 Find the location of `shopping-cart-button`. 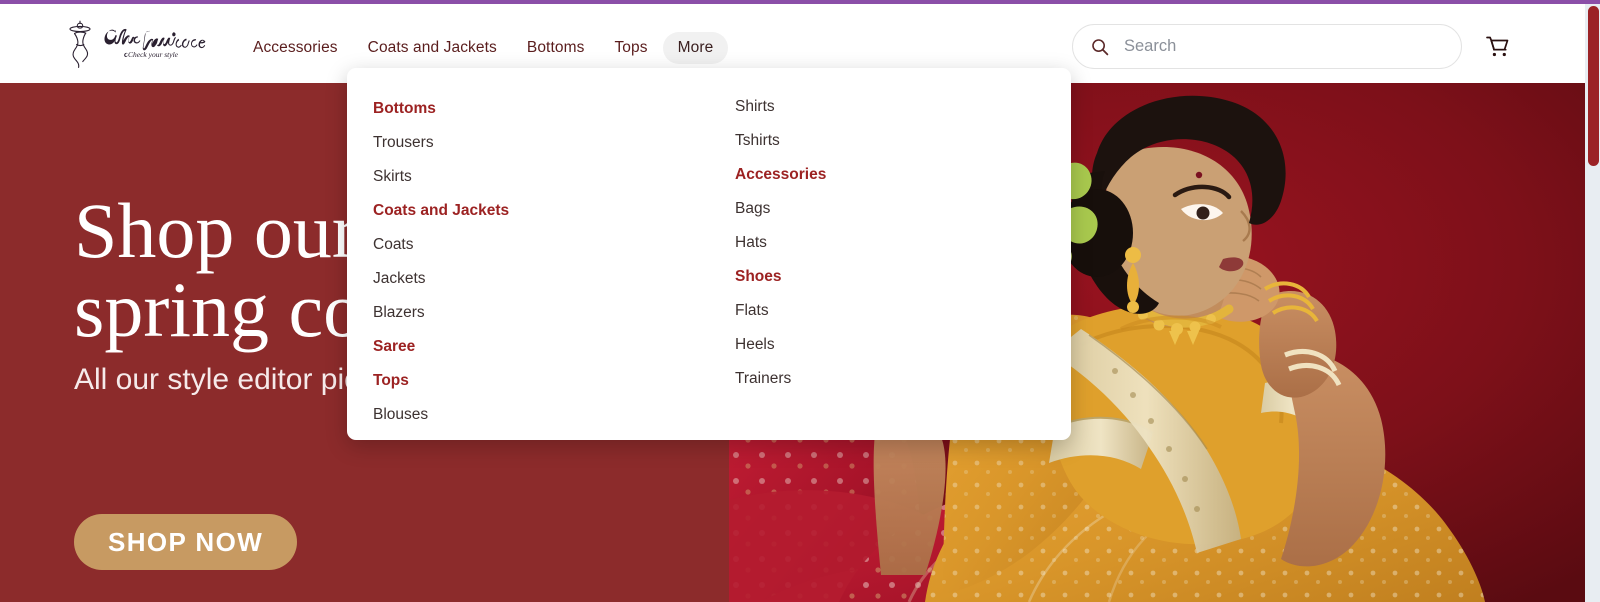

shopping-cart-button is located at coordinates (1497, 47).